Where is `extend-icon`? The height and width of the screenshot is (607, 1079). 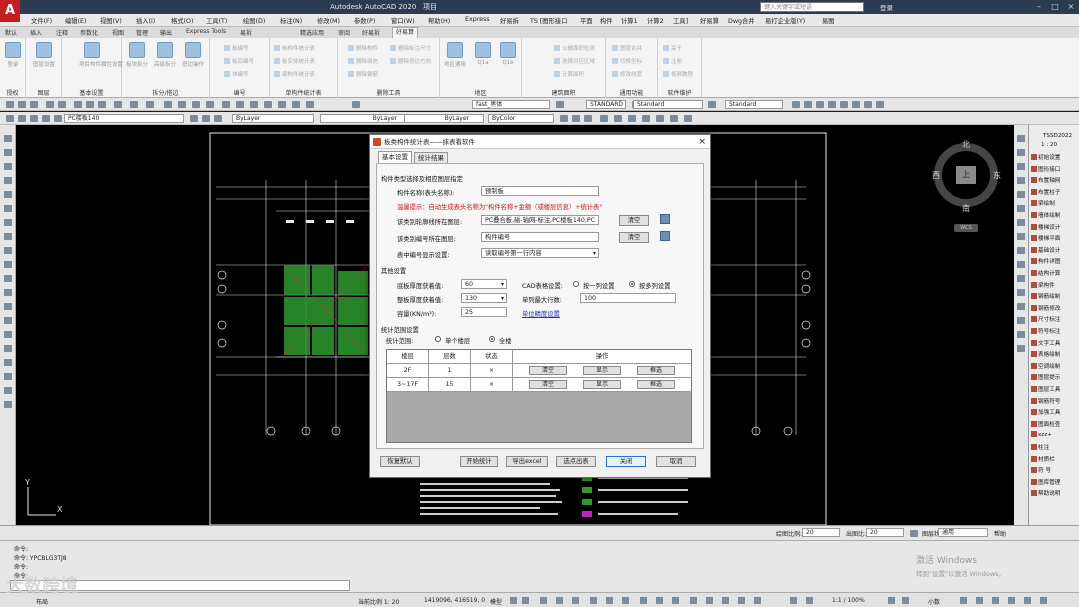 extend-icon is located at coordinates (1021, 278).